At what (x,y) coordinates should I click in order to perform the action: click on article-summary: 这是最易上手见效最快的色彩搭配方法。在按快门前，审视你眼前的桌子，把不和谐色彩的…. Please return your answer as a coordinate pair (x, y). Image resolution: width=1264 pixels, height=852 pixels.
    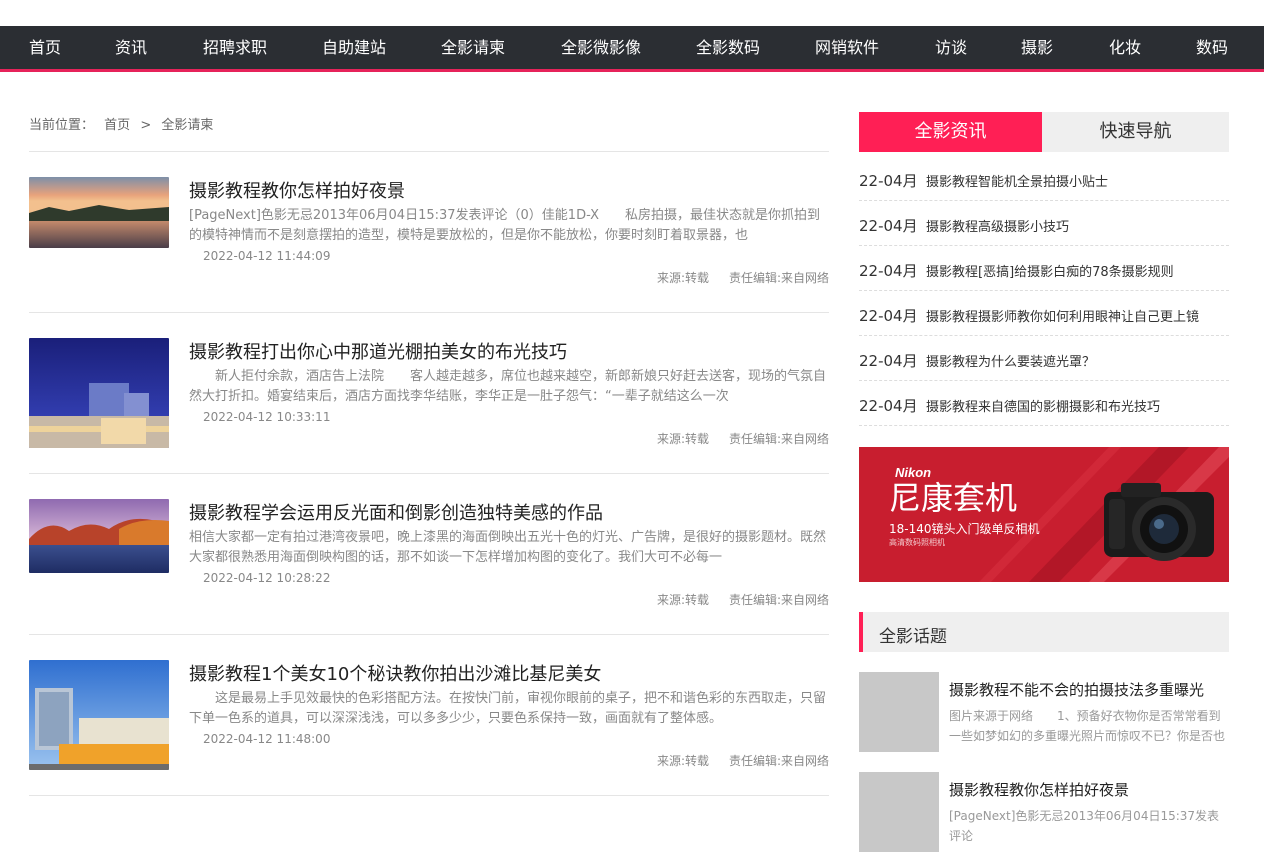
    Looking at the image, I should click on (508, 708).